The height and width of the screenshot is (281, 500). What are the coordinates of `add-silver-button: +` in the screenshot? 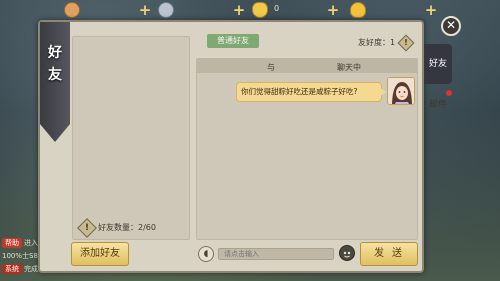 It's located at (239, 10).